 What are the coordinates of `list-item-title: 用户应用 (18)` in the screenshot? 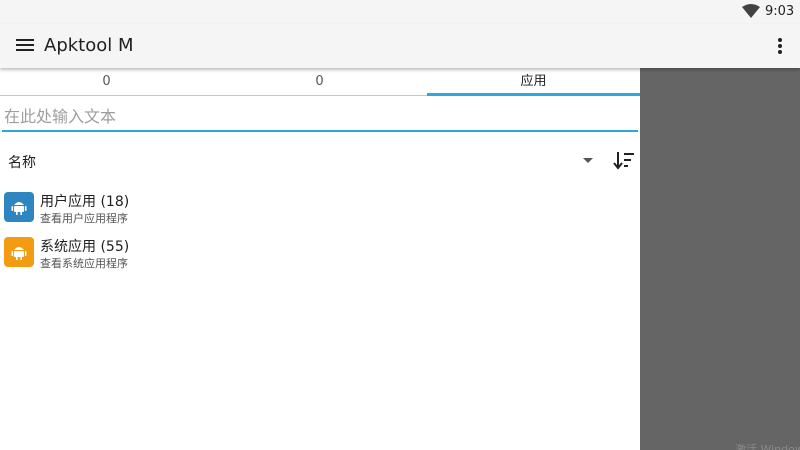 It's located at (85, 202).